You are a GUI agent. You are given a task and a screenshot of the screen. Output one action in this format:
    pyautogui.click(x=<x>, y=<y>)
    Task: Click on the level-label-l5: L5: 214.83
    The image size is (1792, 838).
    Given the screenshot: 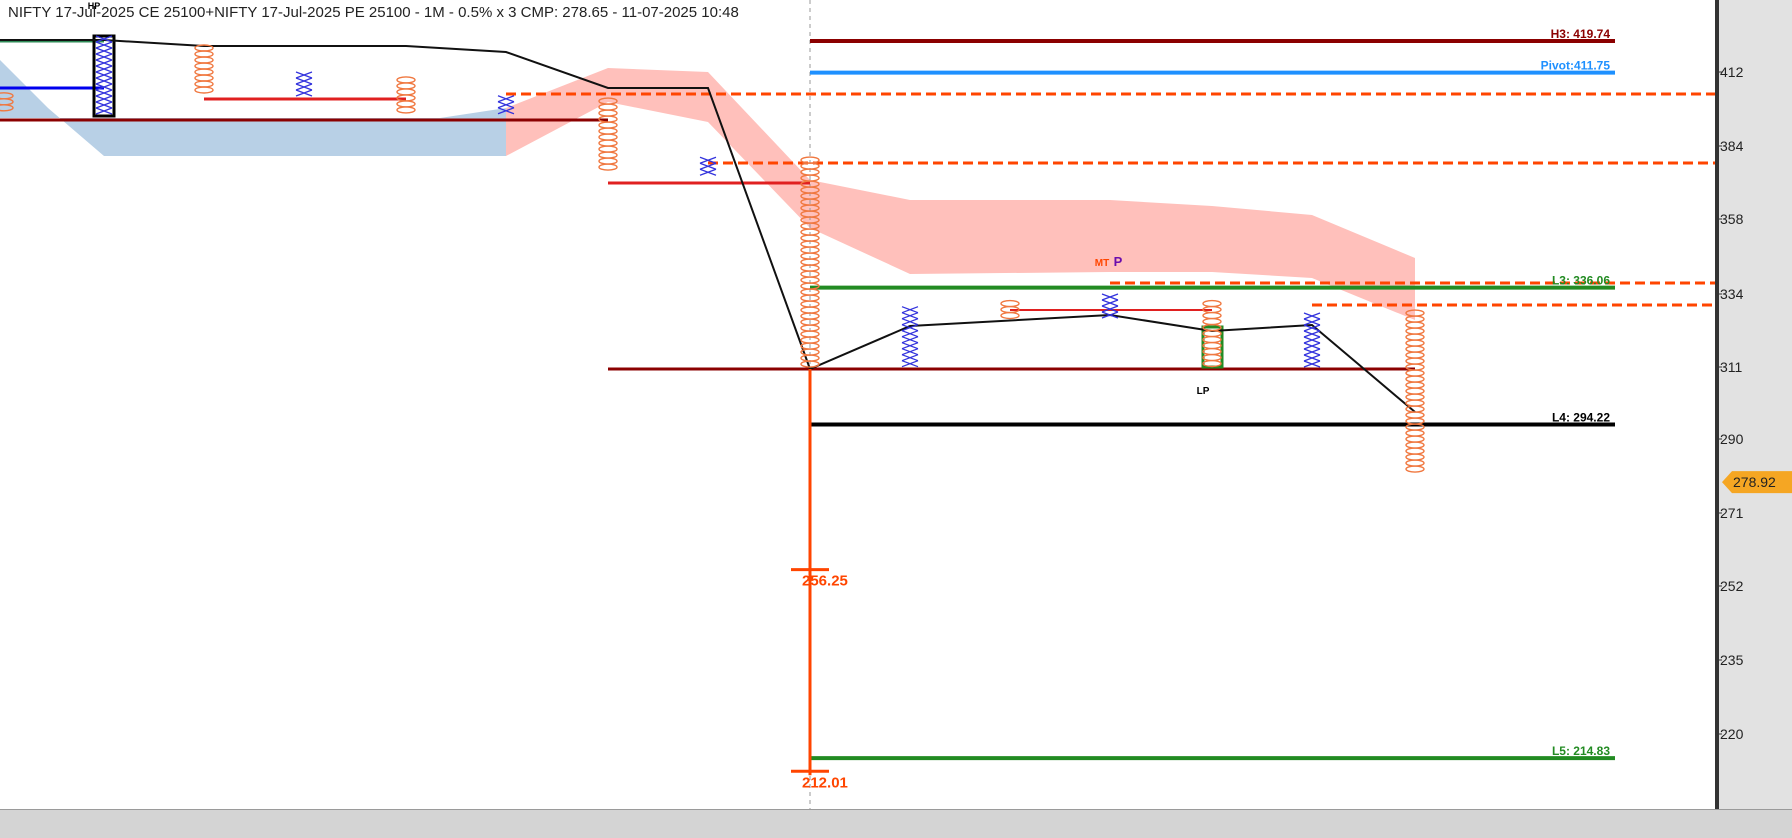 What is the action you would take?
    pyautogui.click(x=1581, y=751)
    